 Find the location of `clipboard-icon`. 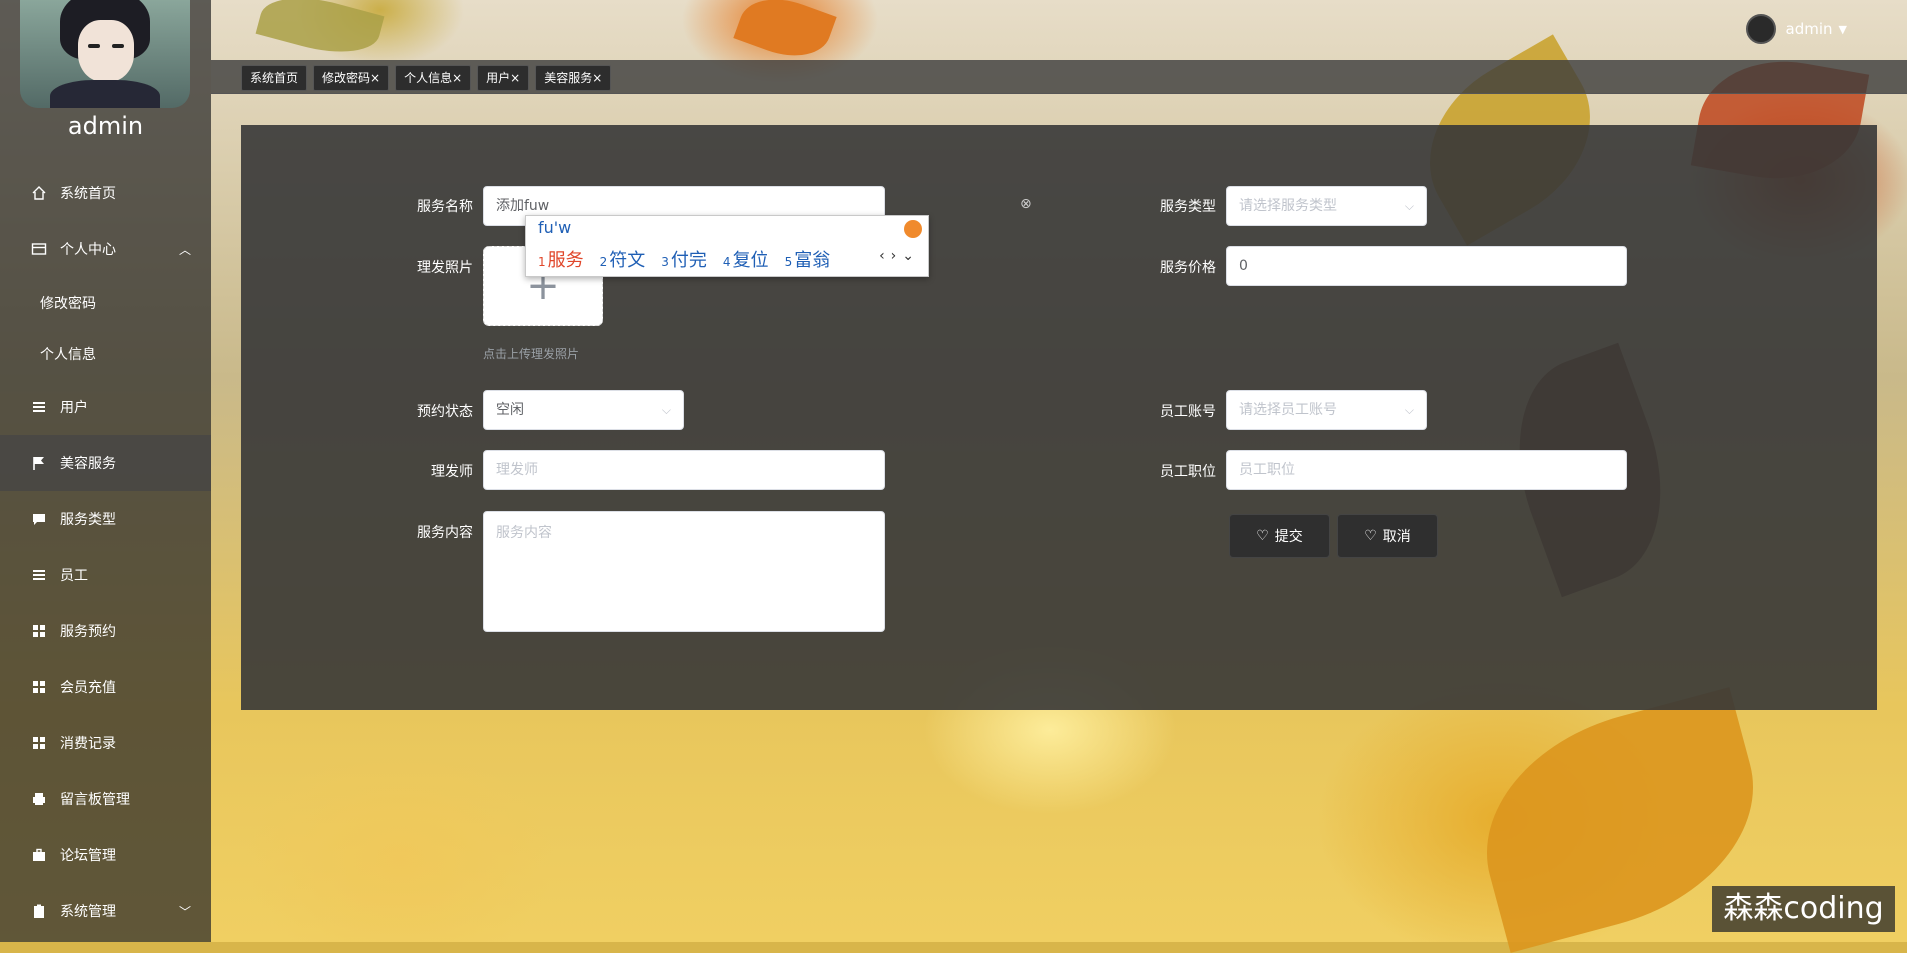

clipboard-icon is located at coordinates (39, 911).